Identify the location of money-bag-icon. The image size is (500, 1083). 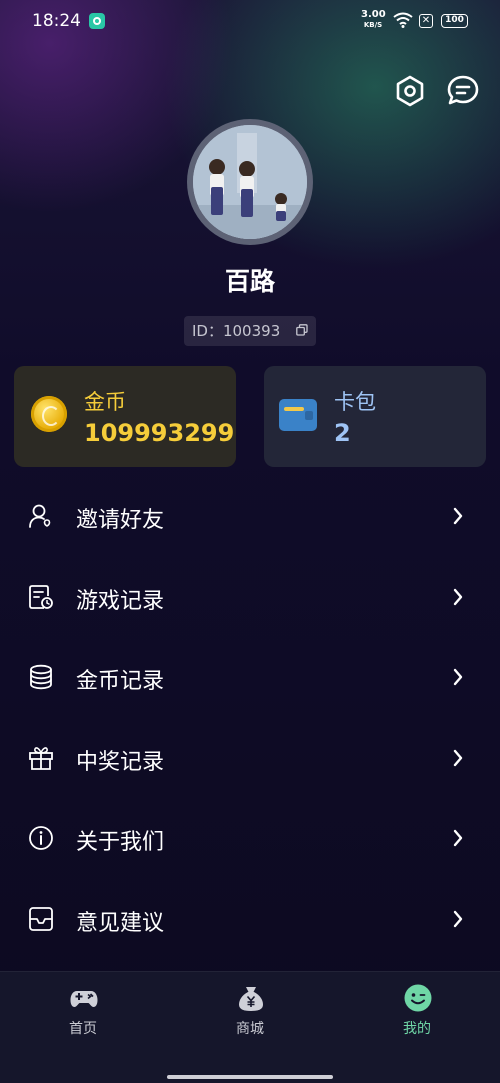
(251, 999).